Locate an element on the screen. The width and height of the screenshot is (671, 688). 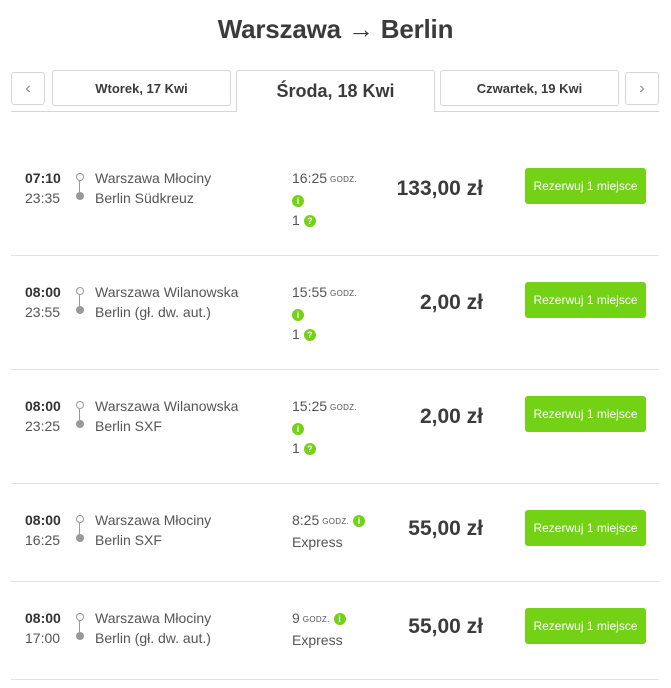
connection-stations: Warszawa Młociny Berlin SXF is located at coordinates (153, 530).